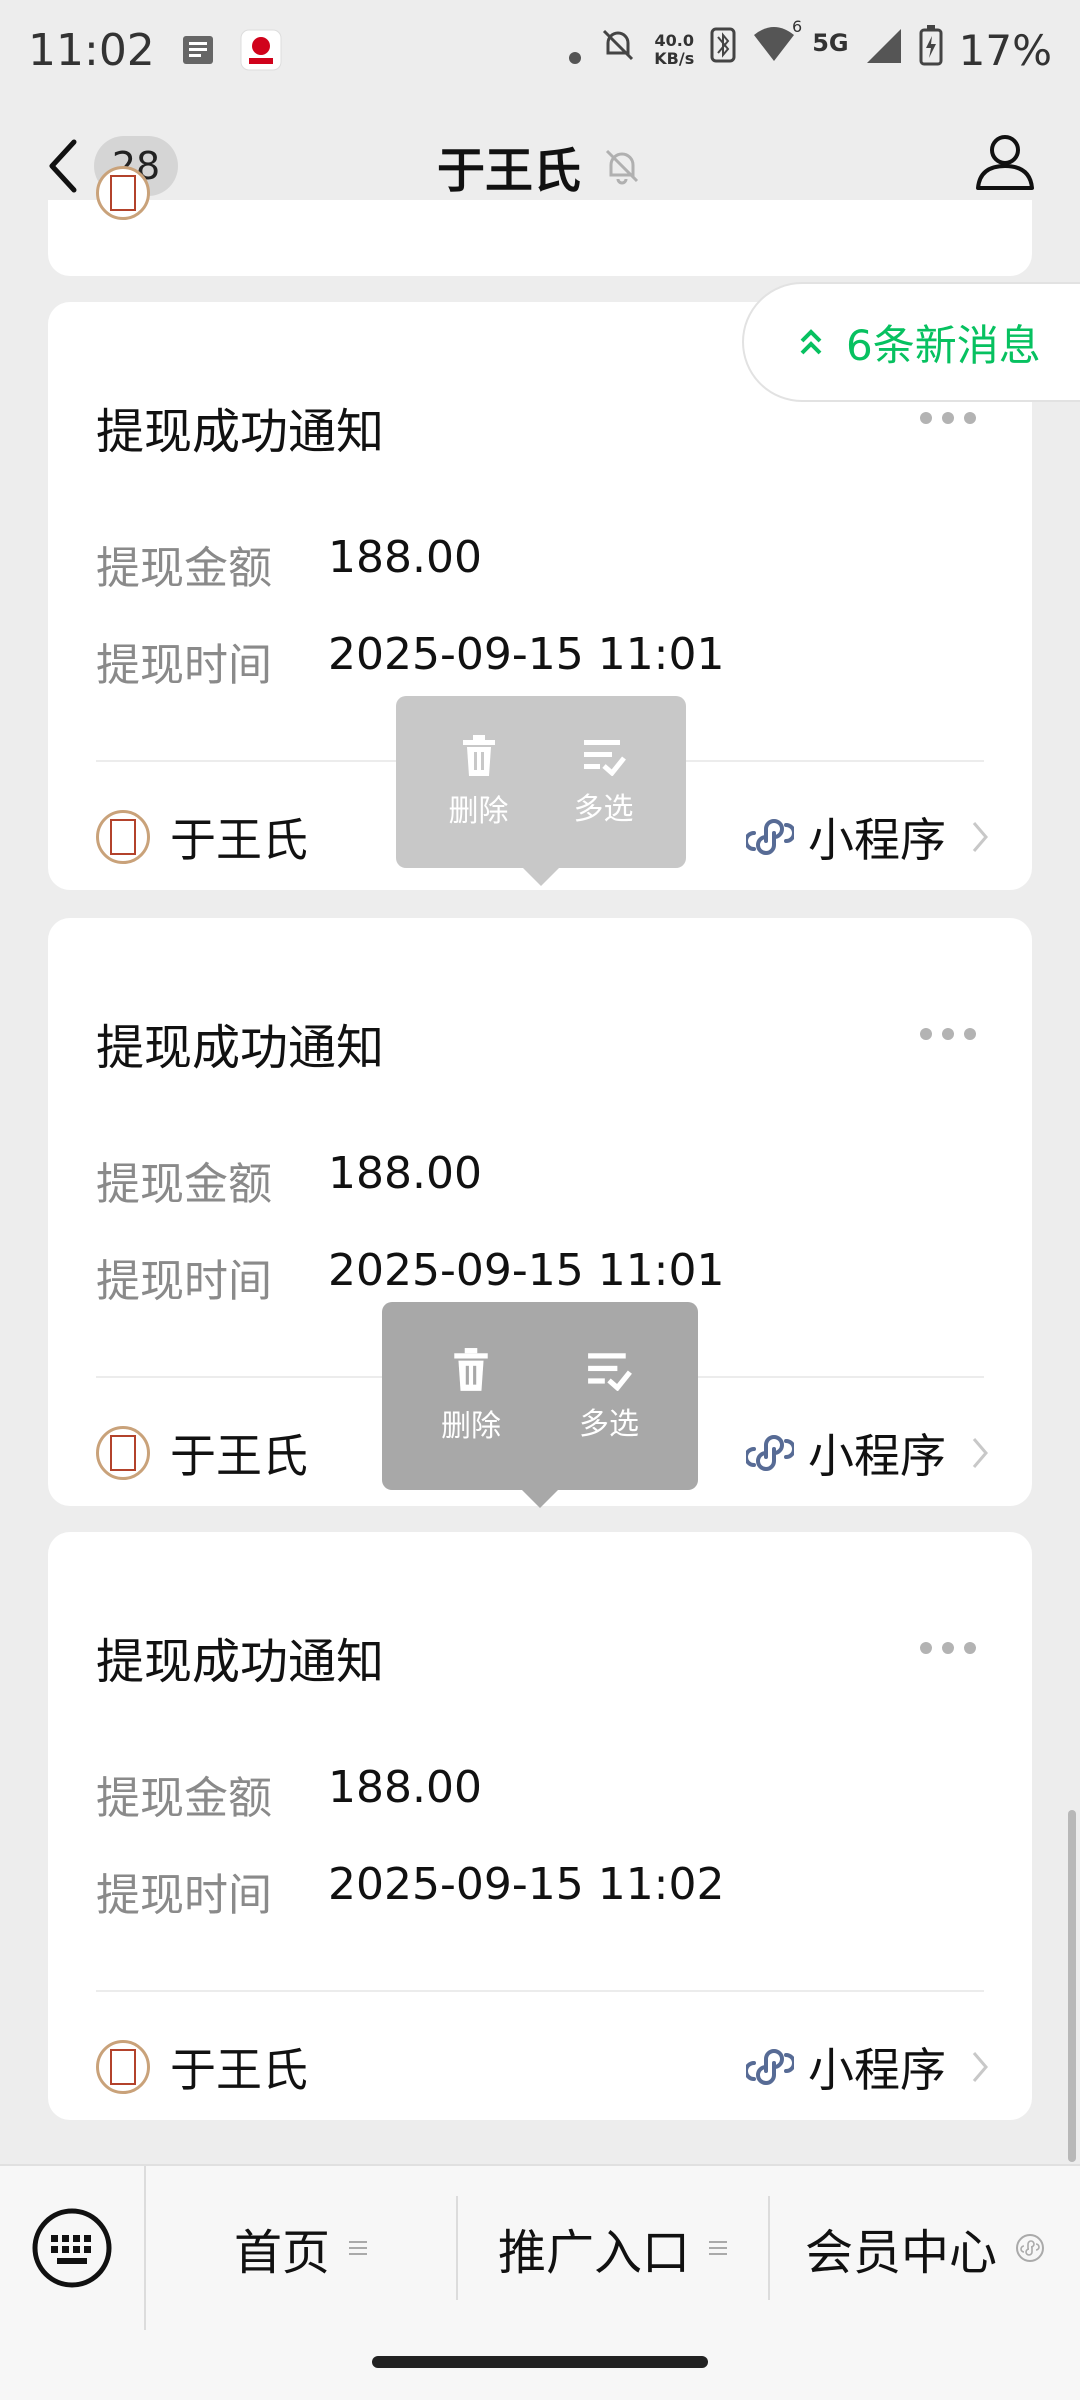 The image size is (1080, 2400). What do you see at coordinates (674, 40) in the screenshot?
I see `net-speed-value: 40.0` at bounding box center [674, 40].